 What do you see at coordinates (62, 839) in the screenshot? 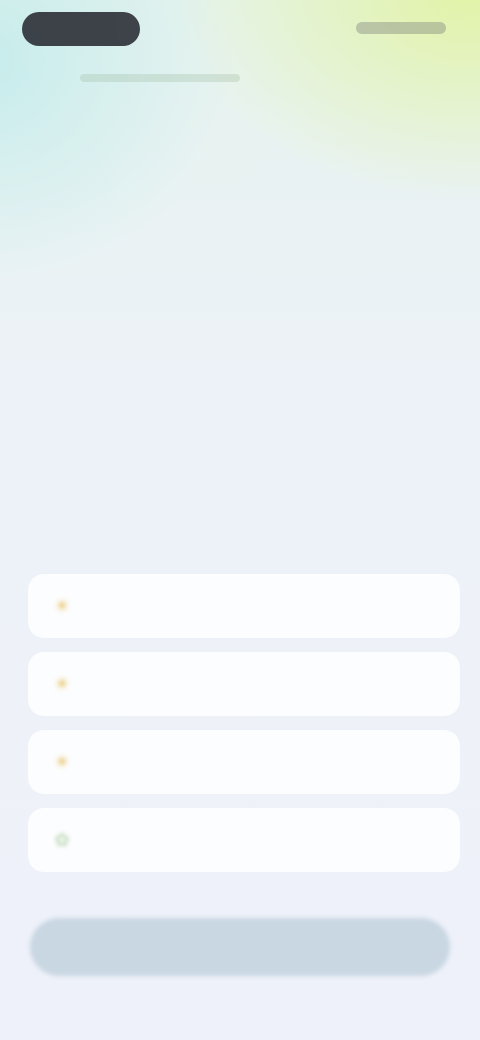
I see `leaf-icon: ✿` at bounding box center [62, 839].